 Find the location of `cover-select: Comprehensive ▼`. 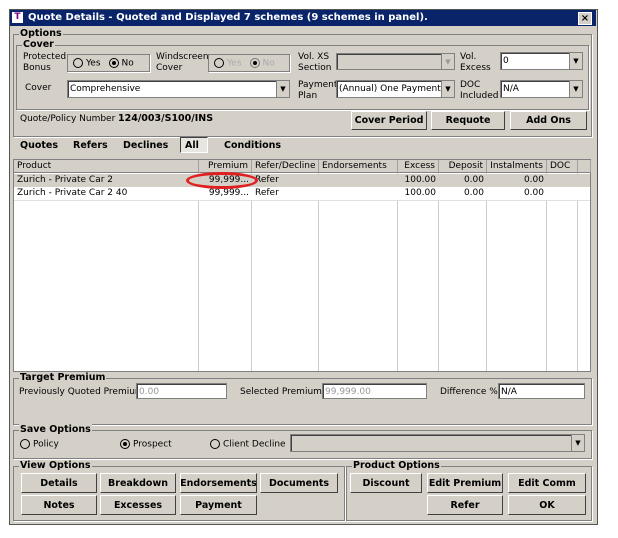

cover-select: Comprehensive ▼ is located at coordinates (178, 89).